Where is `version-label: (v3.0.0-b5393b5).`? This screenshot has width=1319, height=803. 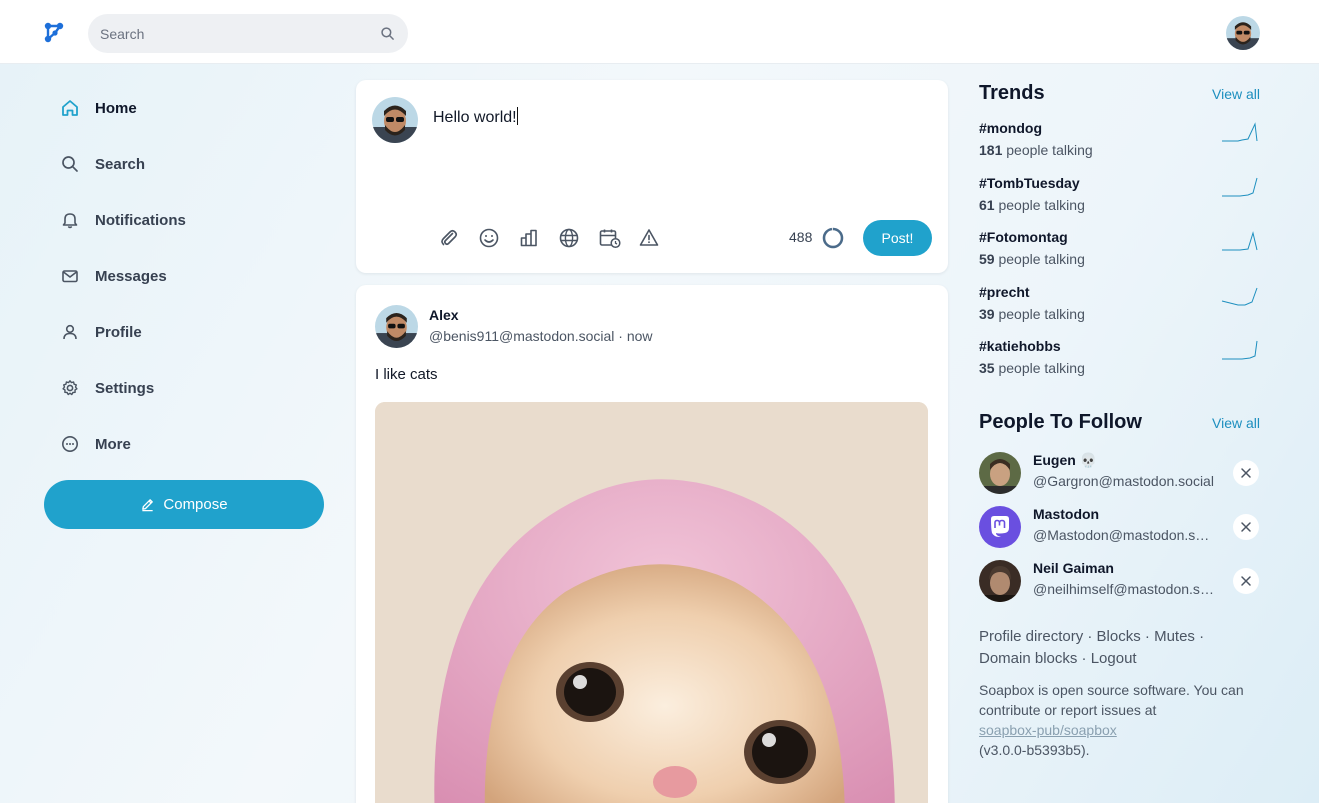
version-label: (v3.0.0-b5393b5). is located at coordinates (1034, 750).